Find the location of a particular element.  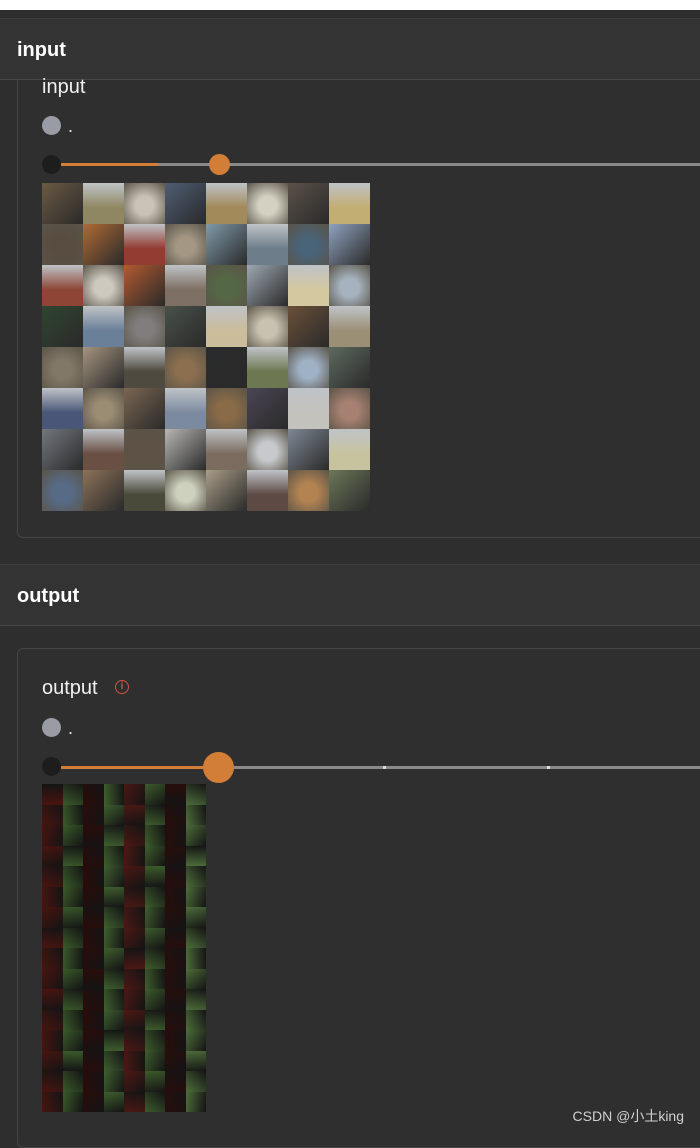

slider-tick is located at coordinates (548, 767).